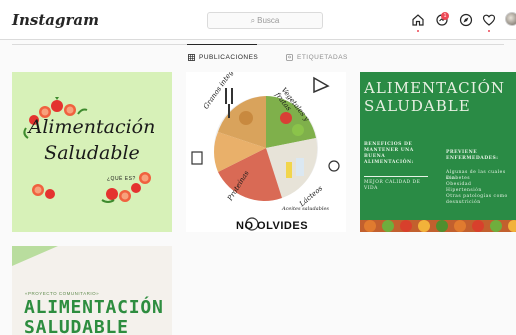 This screenshot has height=335, width=516. Describe the element at coordinates (396, 176) in the screenshot. I see `divider` at that location.